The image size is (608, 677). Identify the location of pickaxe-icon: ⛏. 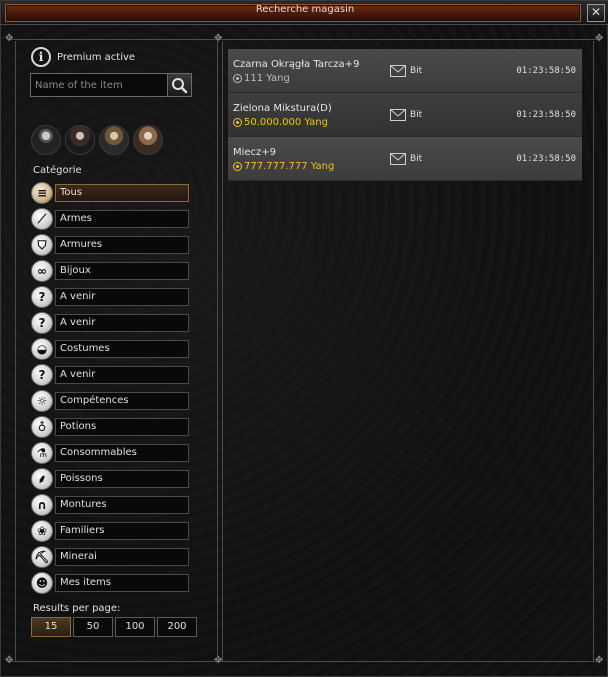
(42, 557).